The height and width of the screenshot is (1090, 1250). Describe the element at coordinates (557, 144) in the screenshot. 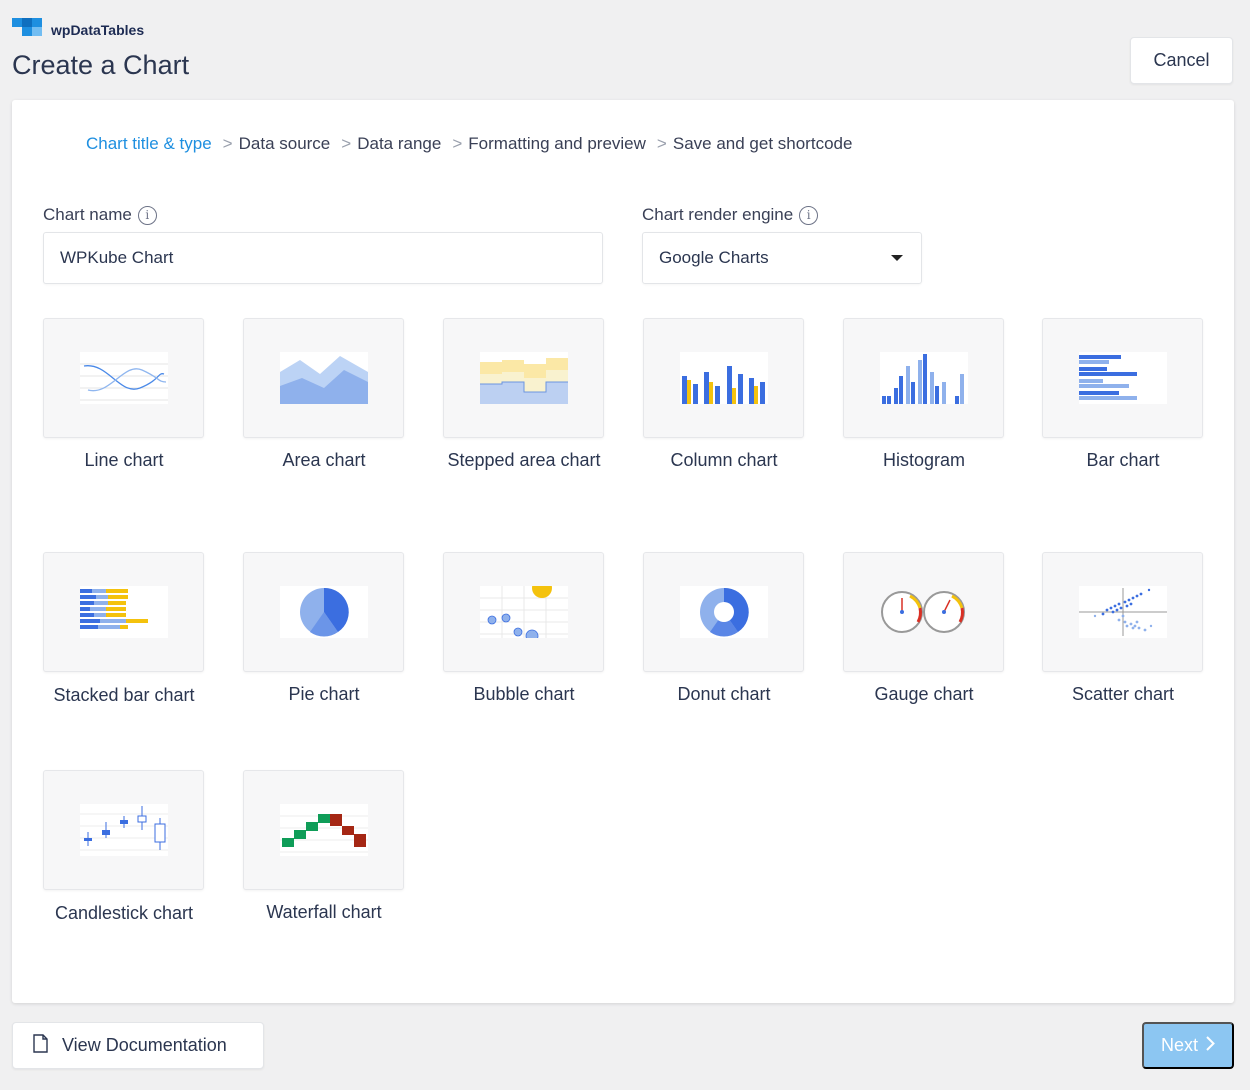

I see `step-formatting-preview: Formatting and preview` at that location.